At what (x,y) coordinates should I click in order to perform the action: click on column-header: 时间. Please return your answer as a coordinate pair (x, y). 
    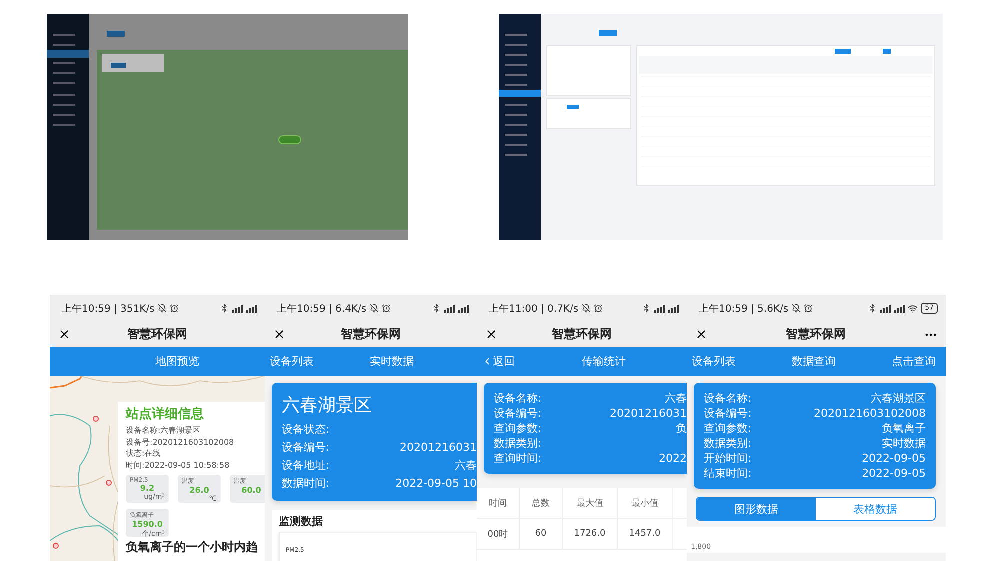
    Looking at the image, I should click on (498, 503).